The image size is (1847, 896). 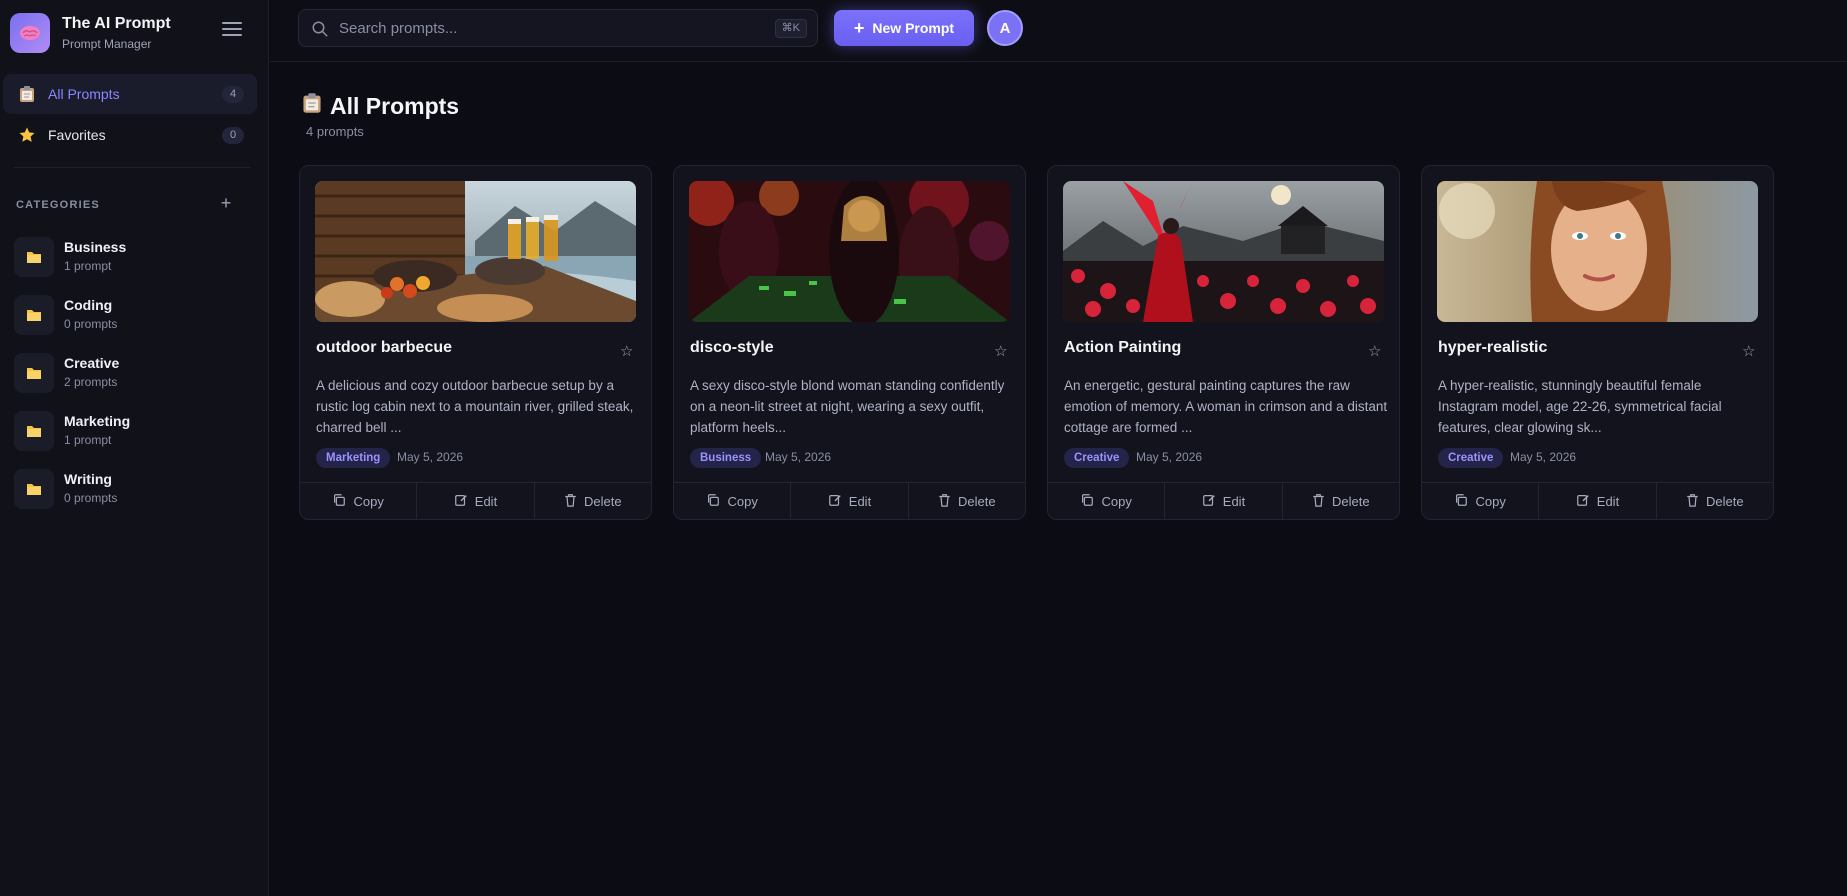 What do you see at coordinates (134, 373) in the screenshot?
I see `category-item-creative: Creative 2 prompts` at bounding box center [134, 373].